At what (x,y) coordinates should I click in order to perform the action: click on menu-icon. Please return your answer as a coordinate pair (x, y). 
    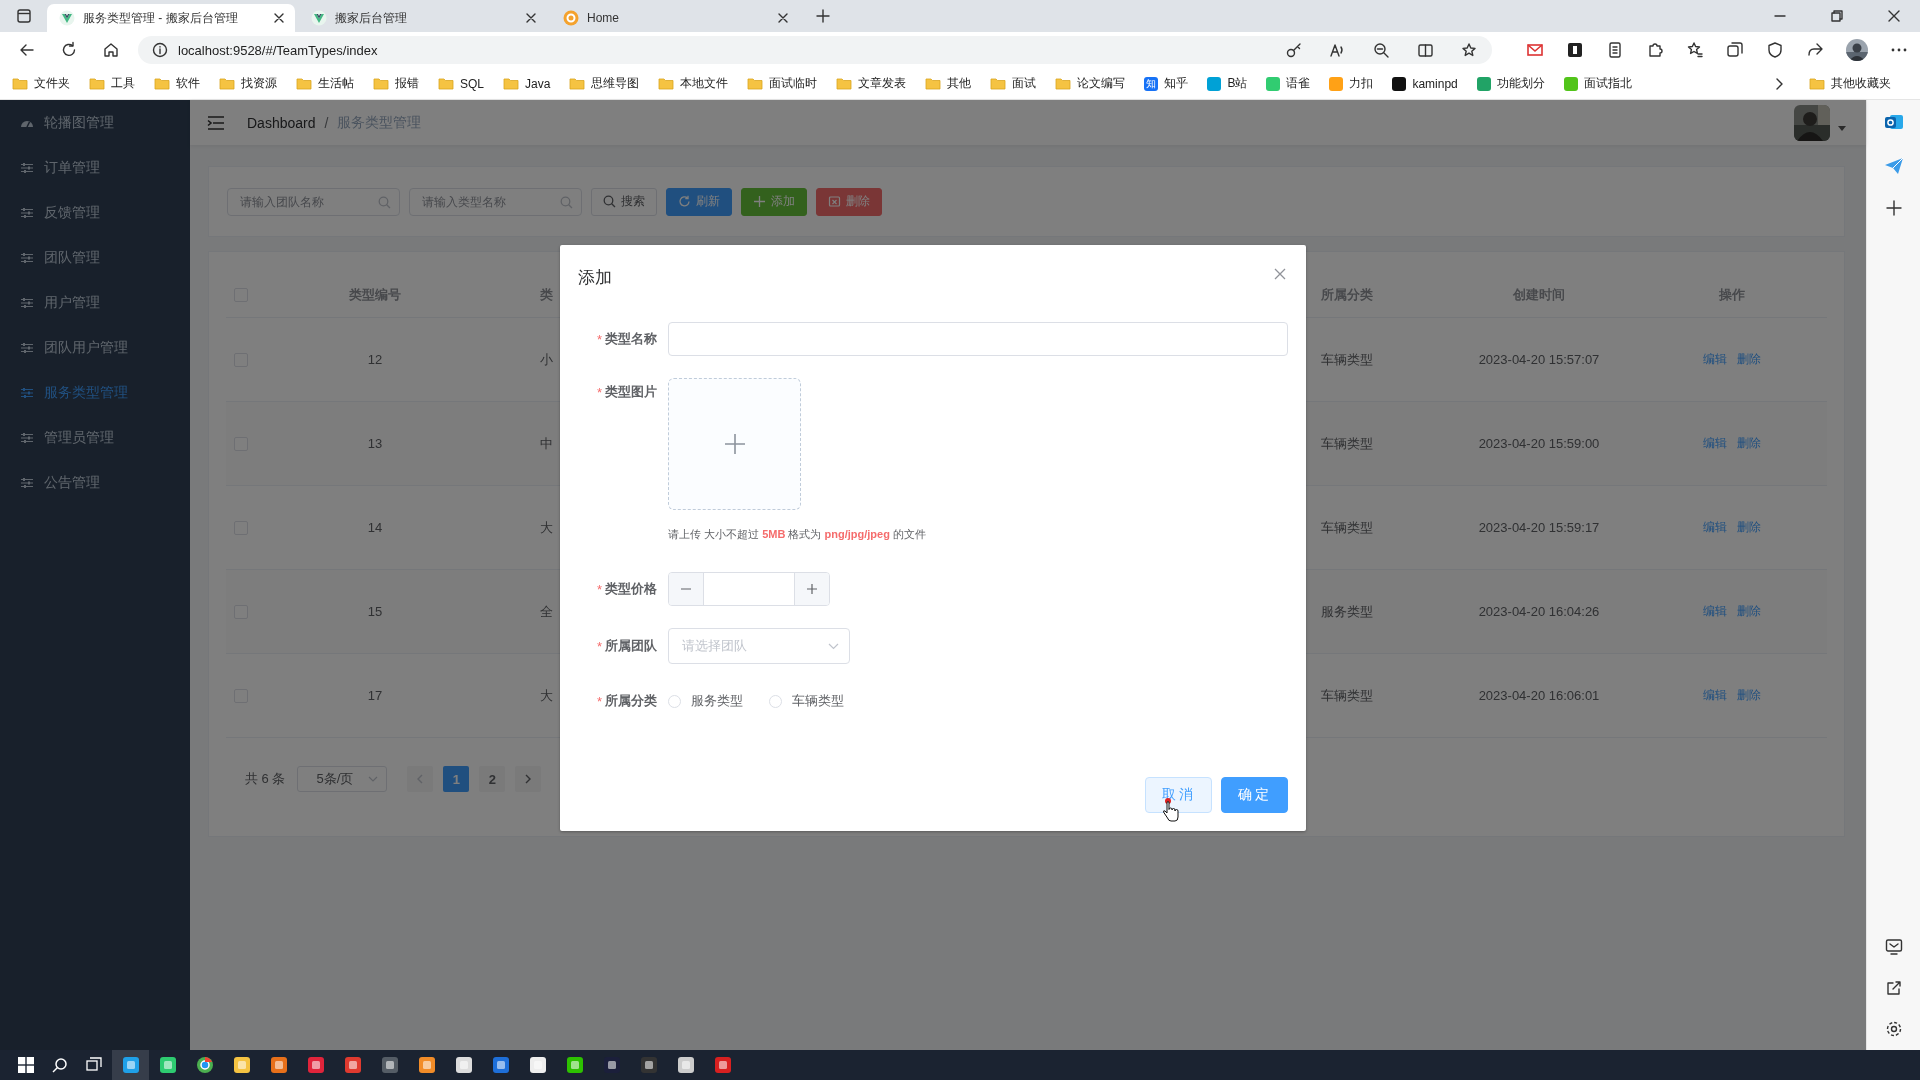
    Looking at the image, I should click on (216, 122).